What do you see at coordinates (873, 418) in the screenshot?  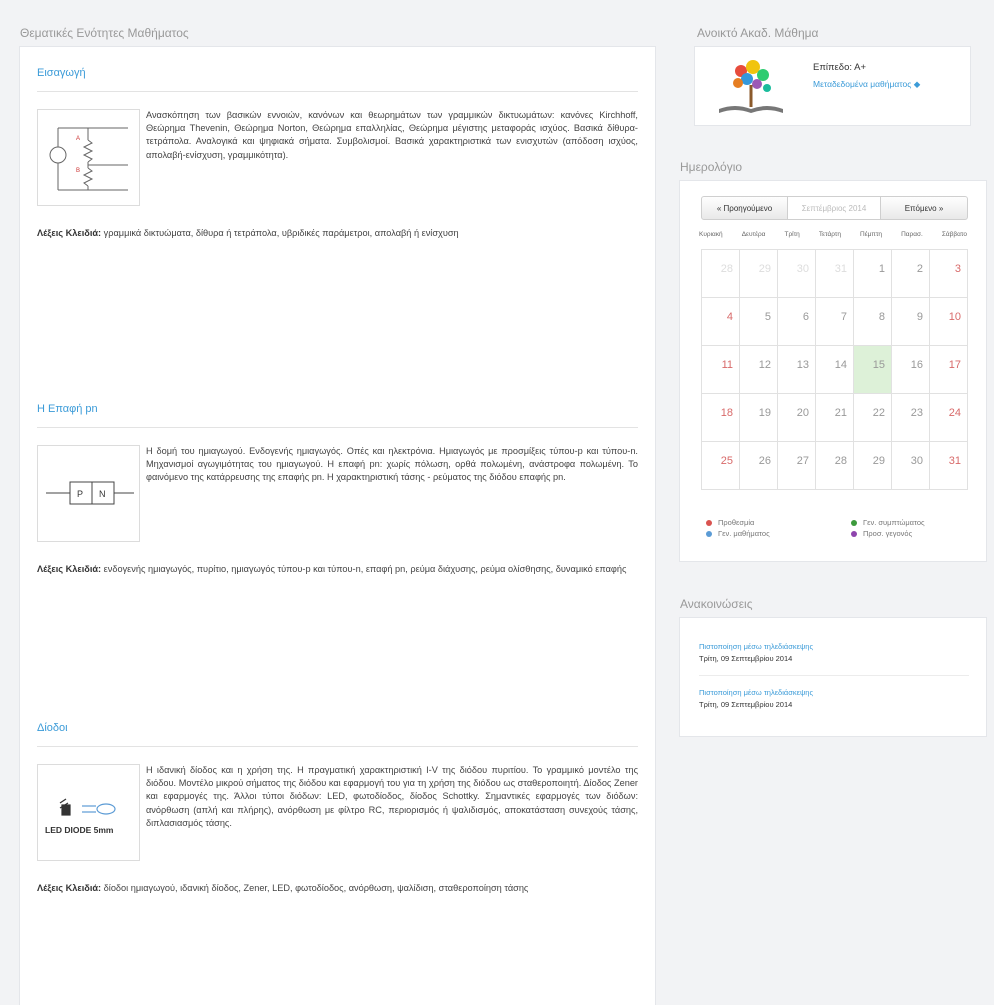 I see `calendar-day: 22` at bounding box center [873, 418].